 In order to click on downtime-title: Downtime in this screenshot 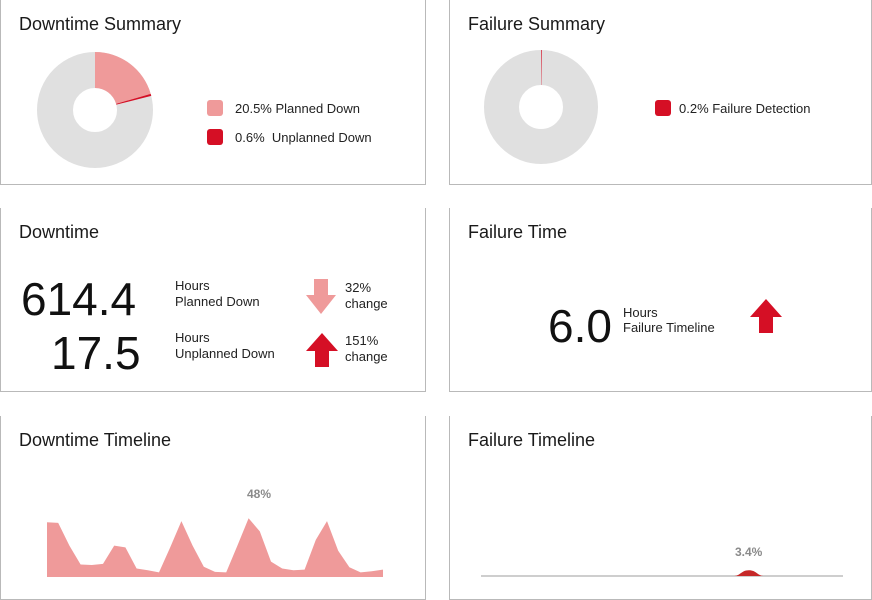, I will do `click(59, 232)`.